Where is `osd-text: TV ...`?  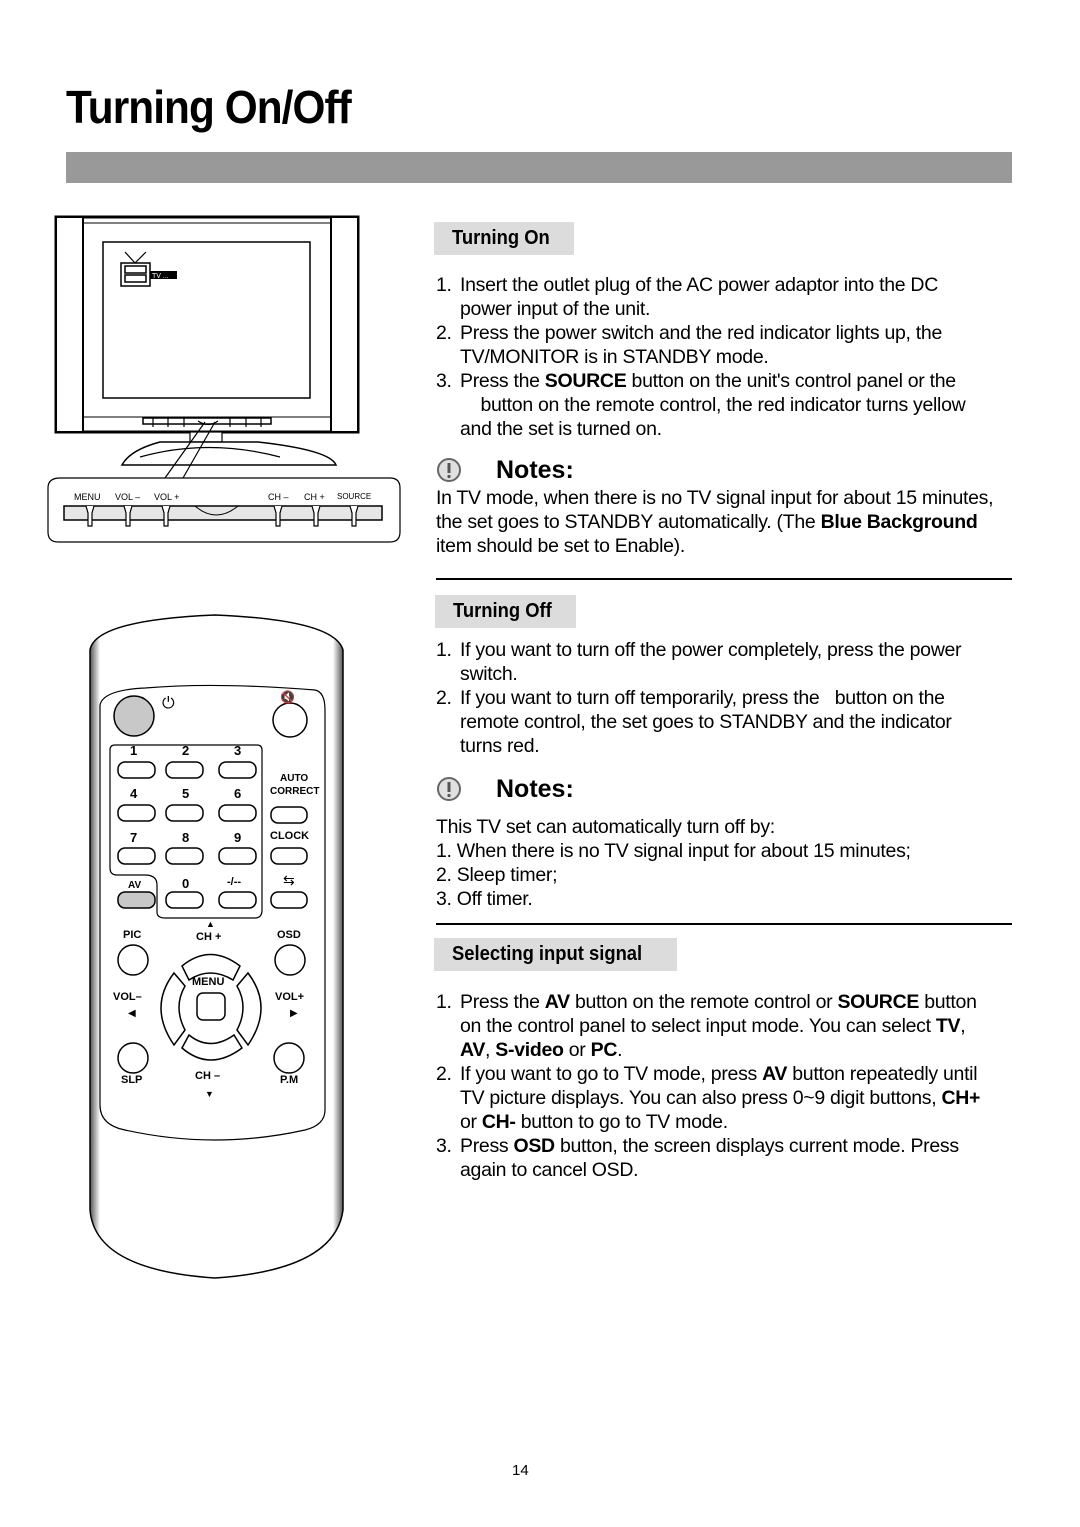 osd-text: TV ... is located at coordinates (160, 276).